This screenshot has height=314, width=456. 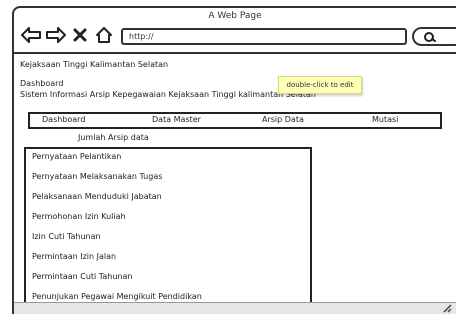 I want to click on list-item: Pernyataan Melaksanakan Tugas, so click(x=97, y=176).